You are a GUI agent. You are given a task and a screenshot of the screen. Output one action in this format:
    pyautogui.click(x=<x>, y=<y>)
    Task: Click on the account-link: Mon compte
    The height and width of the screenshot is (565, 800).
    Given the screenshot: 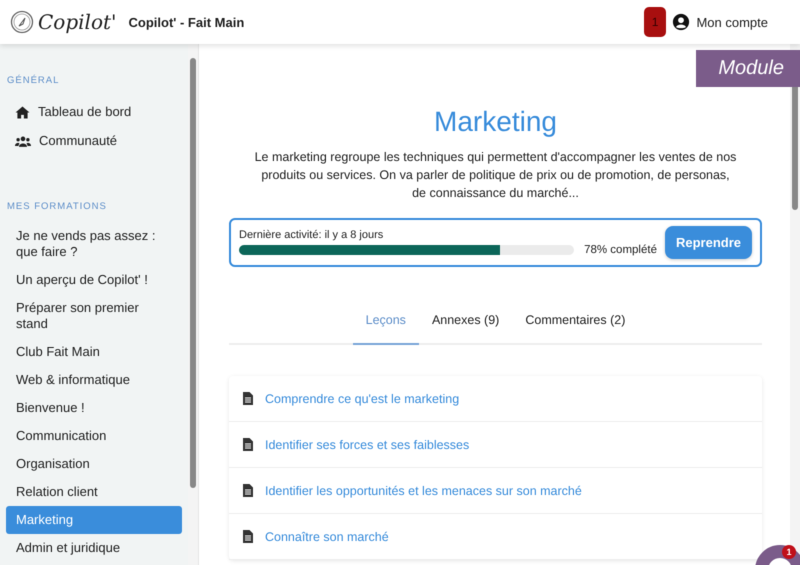 What is the action you would take?
    pyautogui.click(x=720, y=22)
    